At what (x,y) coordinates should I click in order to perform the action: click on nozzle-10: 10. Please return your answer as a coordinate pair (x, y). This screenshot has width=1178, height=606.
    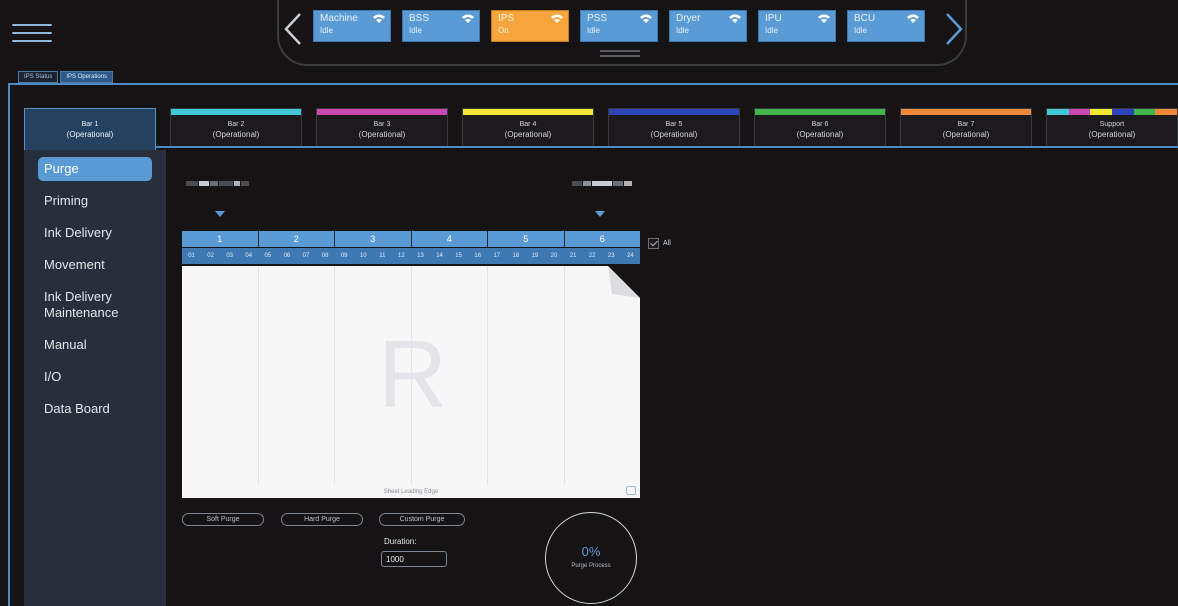
    Looking at the image, I should click on (363, 256).